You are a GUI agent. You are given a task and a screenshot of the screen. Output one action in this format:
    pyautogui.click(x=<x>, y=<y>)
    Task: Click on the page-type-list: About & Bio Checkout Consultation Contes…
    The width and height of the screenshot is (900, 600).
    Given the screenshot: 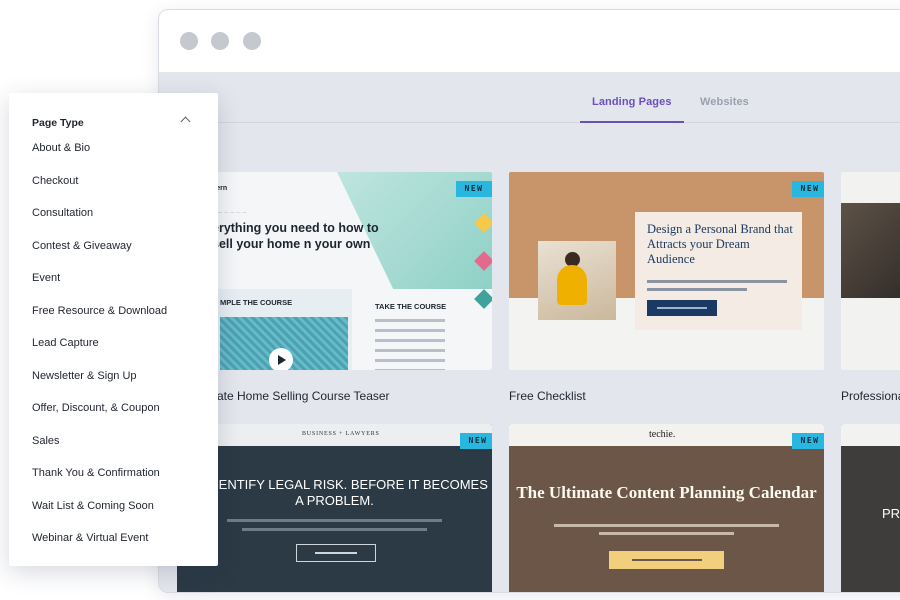 What is the action you would take?
    pyautogui.click(x=99, y=353)
    